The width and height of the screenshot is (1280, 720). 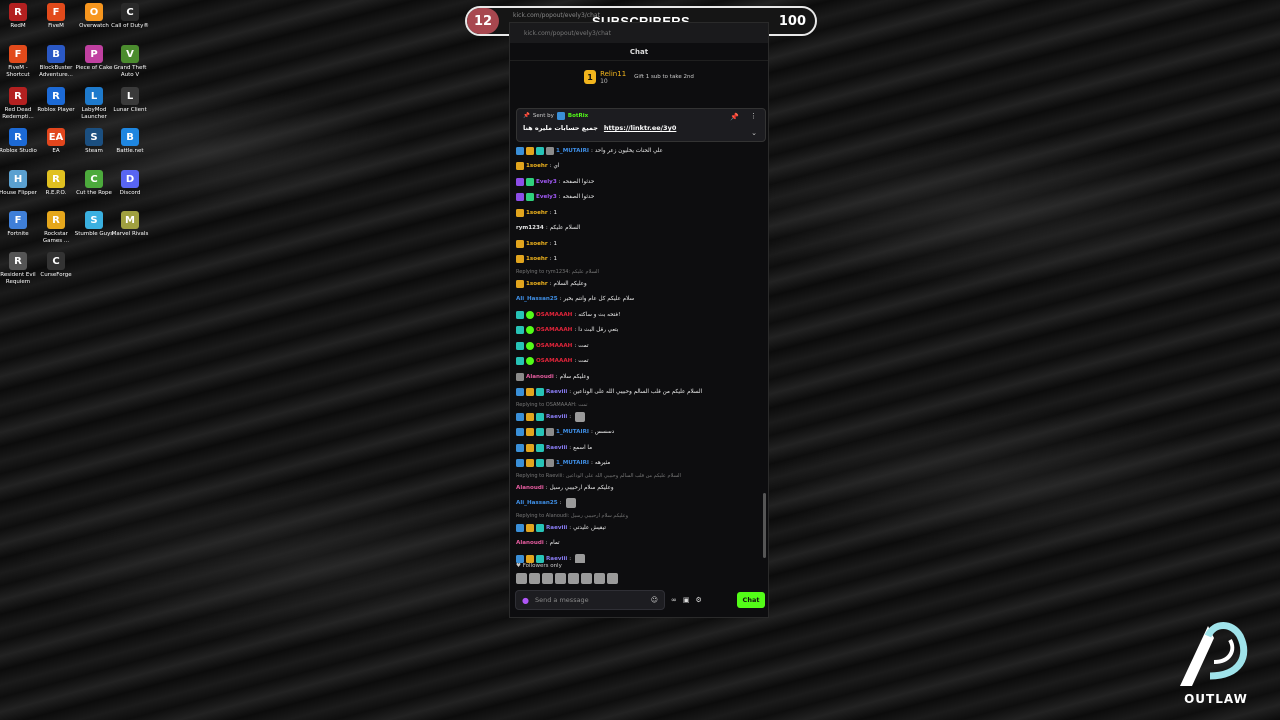 What do you see at coordinates (640, 284) in the screenshot?
I see `chat-message: 1soehr: وعليكم السلام` at bounding box center [640, 284].